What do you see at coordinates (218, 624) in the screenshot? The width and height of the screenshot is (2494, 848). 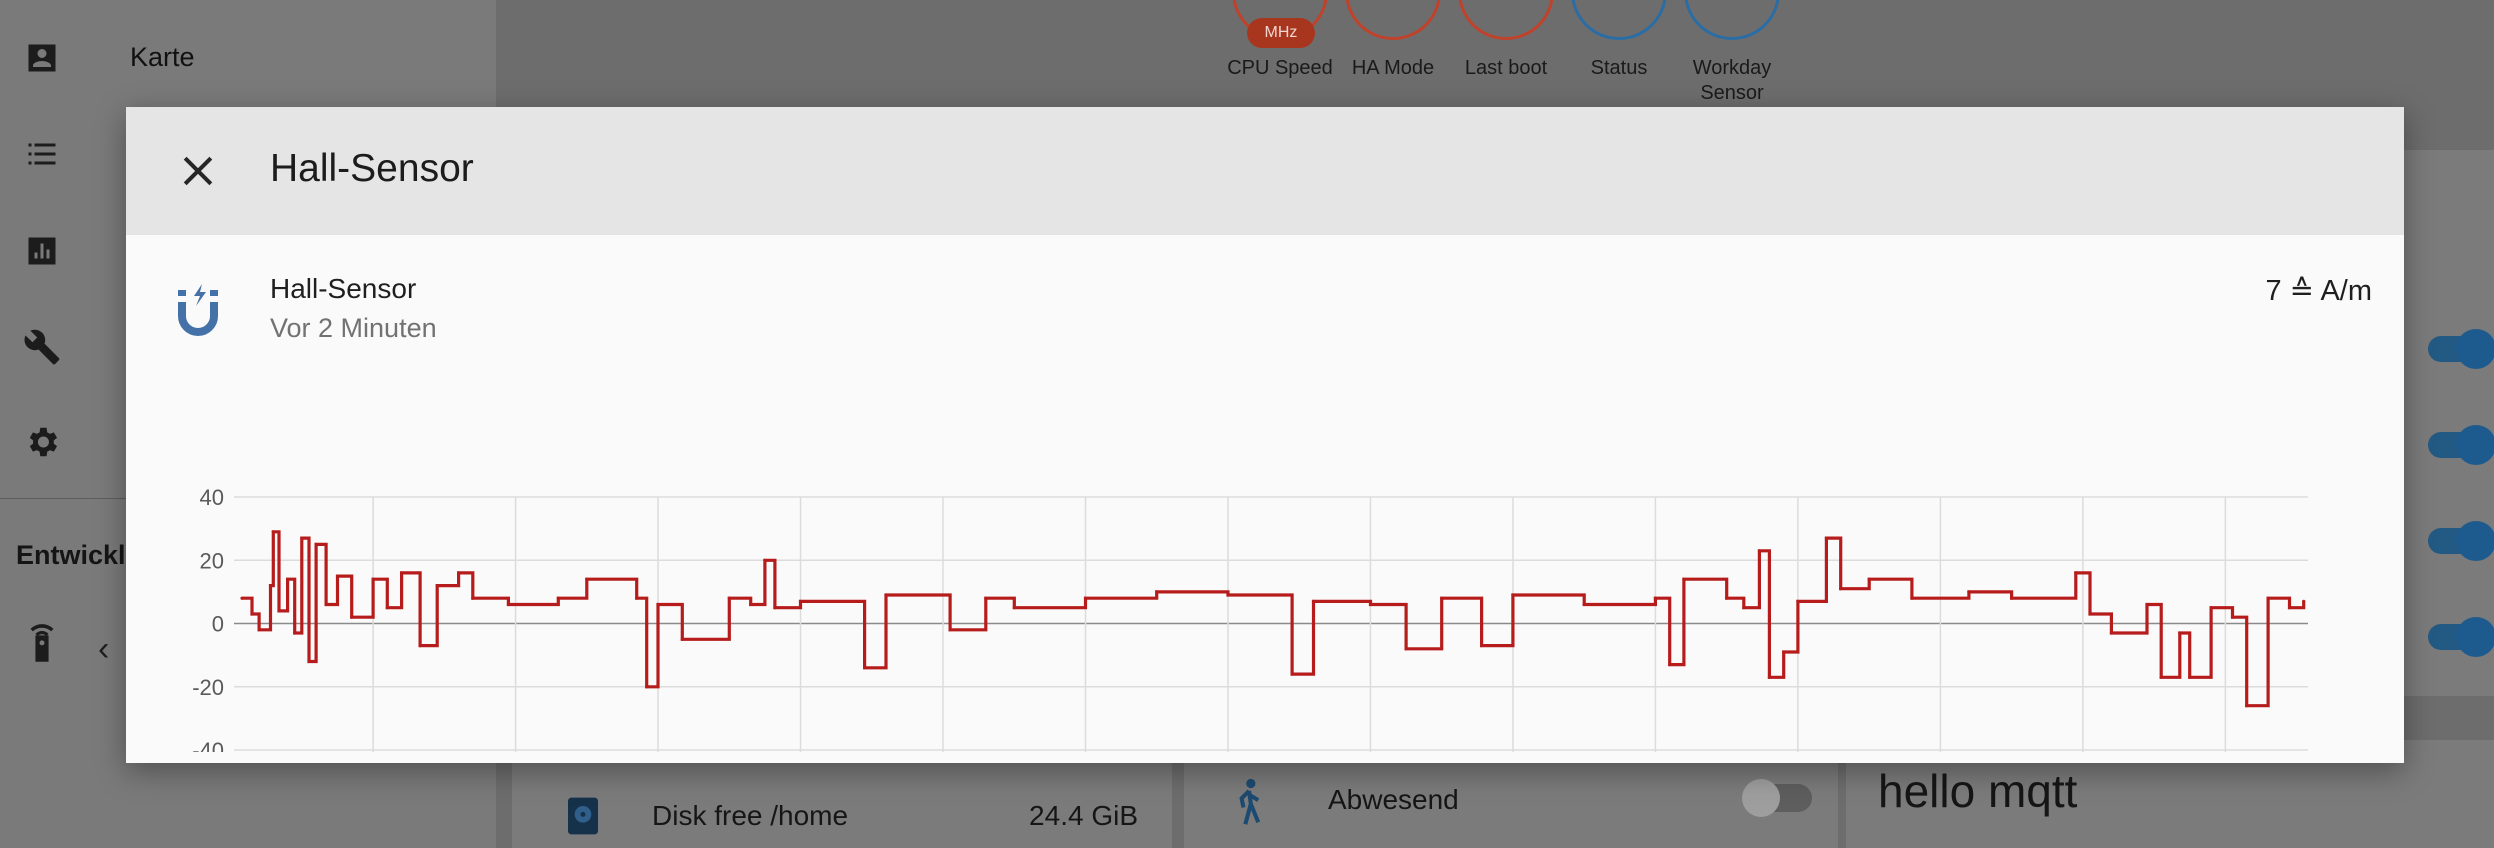 I see `y-tick-label: 0` at bounding box center [218, 624].